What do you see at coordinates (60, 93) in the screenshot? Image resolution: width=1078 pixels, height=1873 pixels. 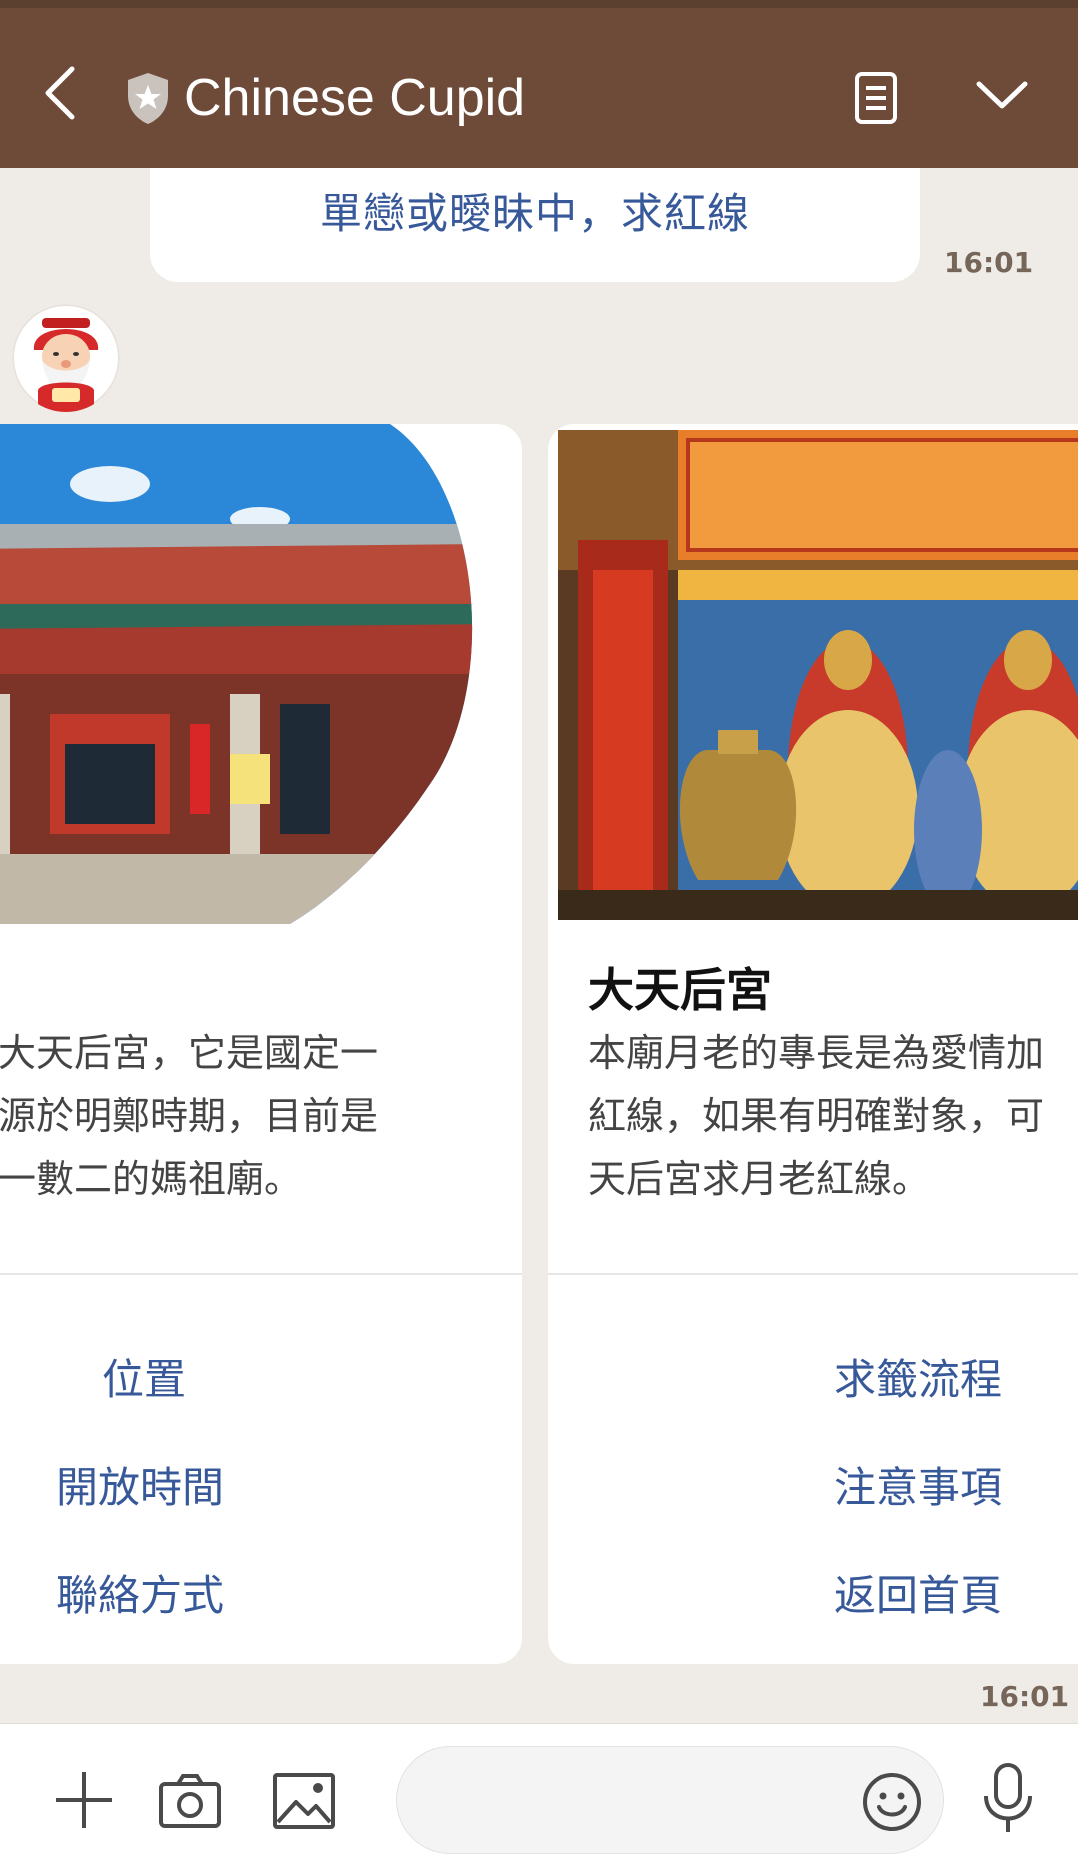 I see `back-chevron-icon` at bounding box center [60, 93].